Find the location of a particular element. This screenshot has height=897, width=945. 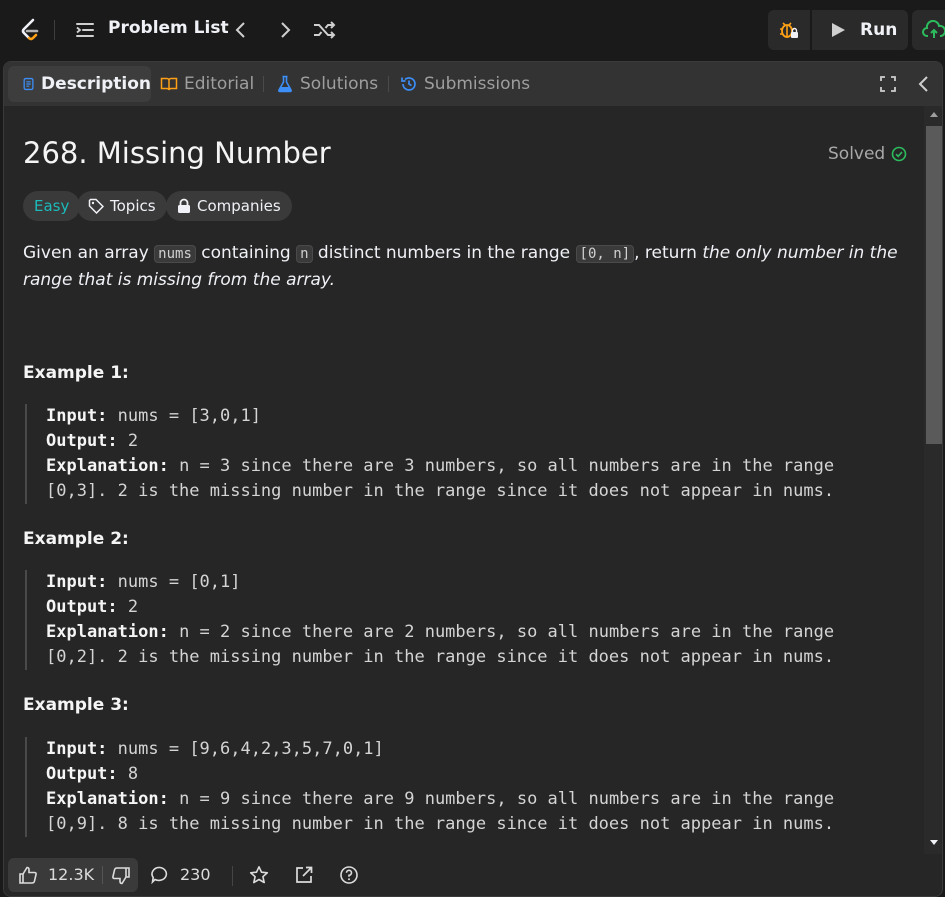

tab-editorial: Editorial is located at coordinates (207, 84).